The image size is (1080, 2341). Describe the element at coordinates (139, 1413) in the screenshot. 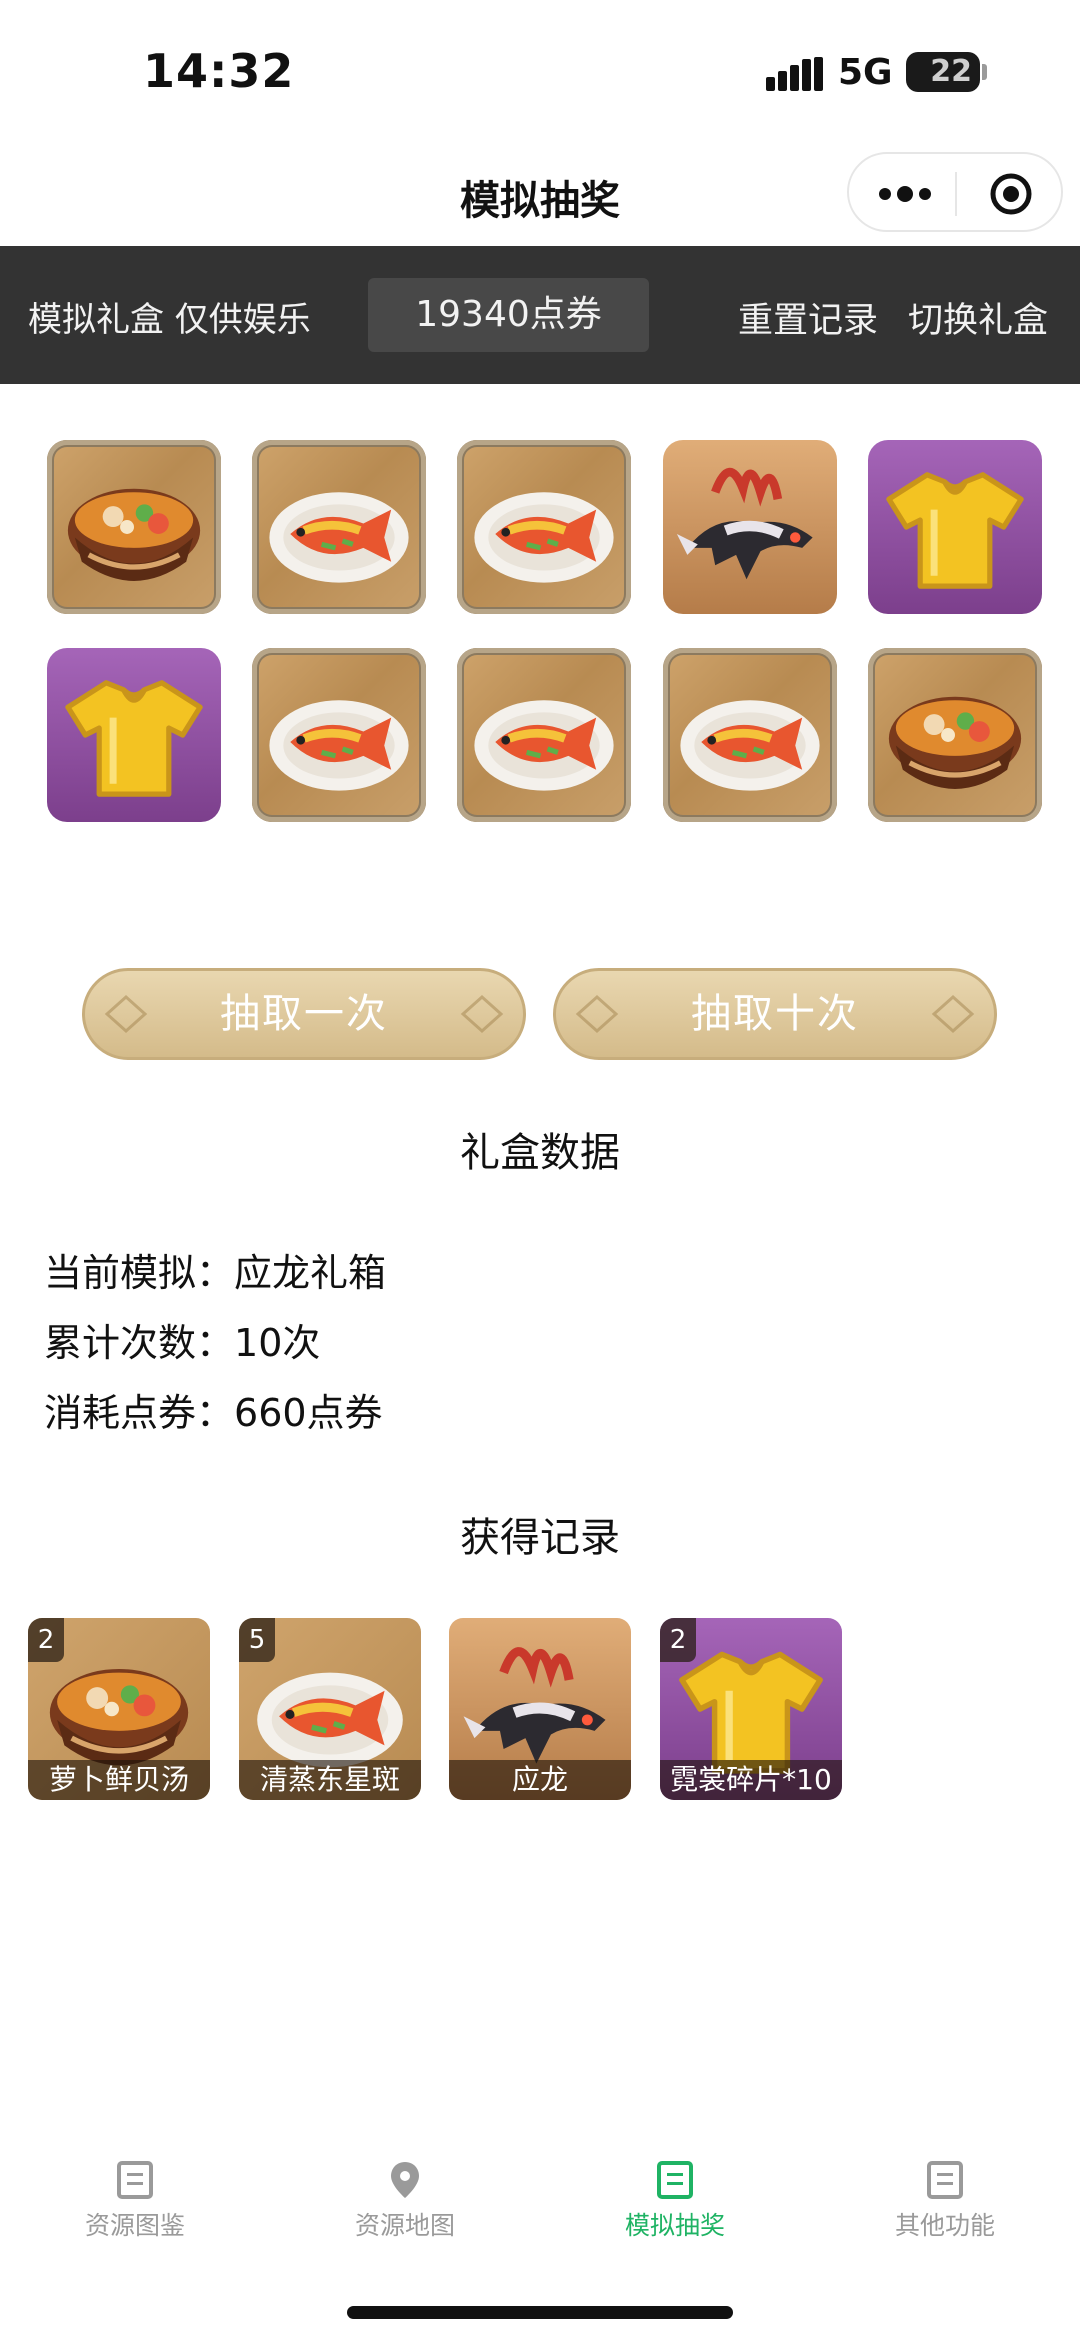

I see `stat-cost-label: 消耗点券：` at that location.